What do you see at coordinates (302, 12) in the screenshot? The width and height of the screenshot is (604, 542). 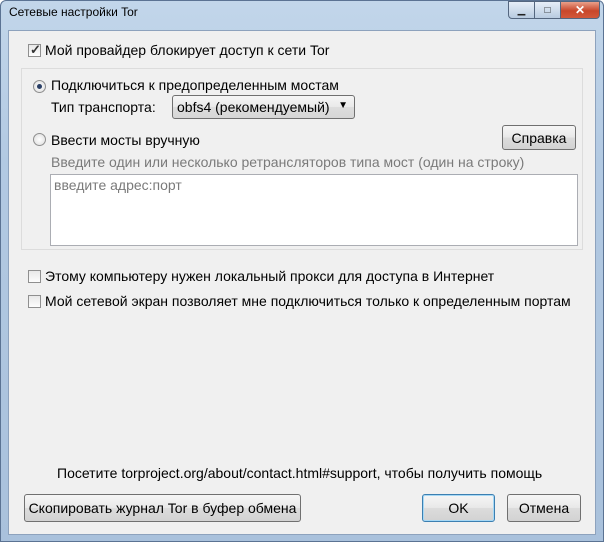 I see `title-bar: Сетевые настройки Tor ▁ □ ✕` at bounding box center [302, 12].